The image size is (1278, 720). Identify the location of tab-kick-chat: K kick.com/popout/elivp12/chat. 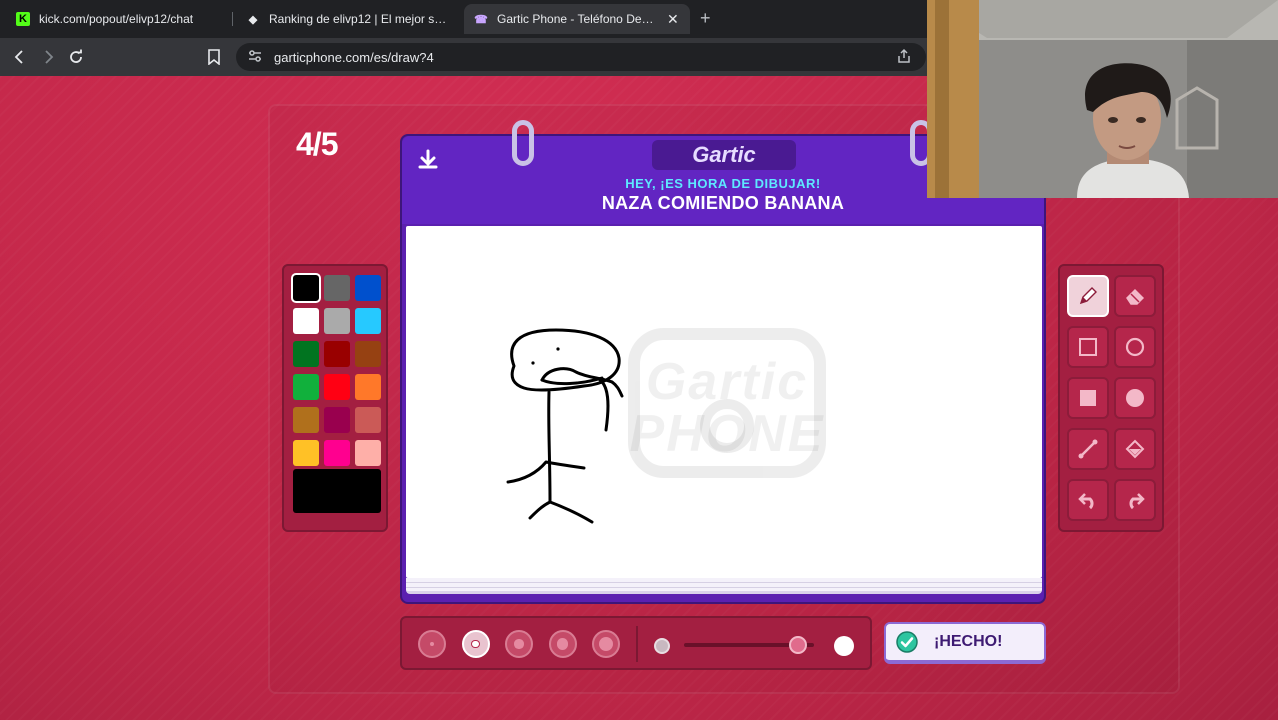
(117, 19).